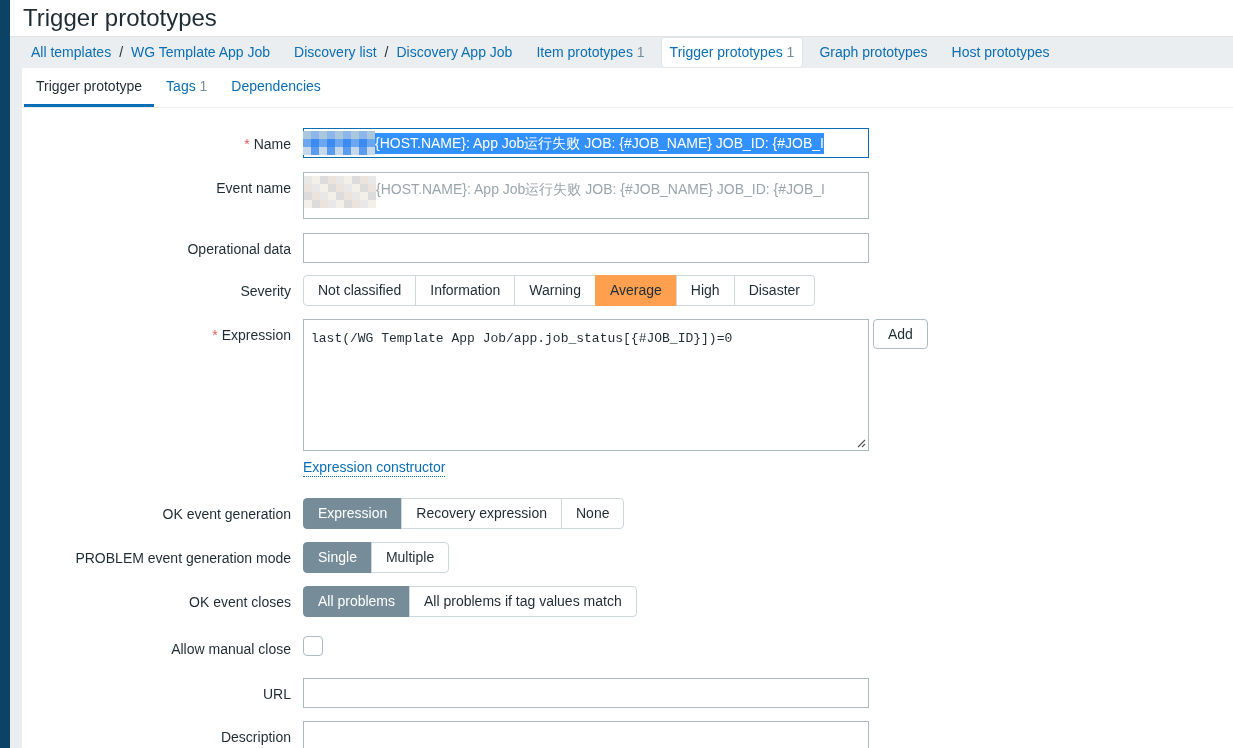 Image resolution: width=1233 pixels, height=748 pixels. Describe the element at coordinates (732, 52) in the screenshot. I see `nav-tab: Trigger prototypes 1` at that location.